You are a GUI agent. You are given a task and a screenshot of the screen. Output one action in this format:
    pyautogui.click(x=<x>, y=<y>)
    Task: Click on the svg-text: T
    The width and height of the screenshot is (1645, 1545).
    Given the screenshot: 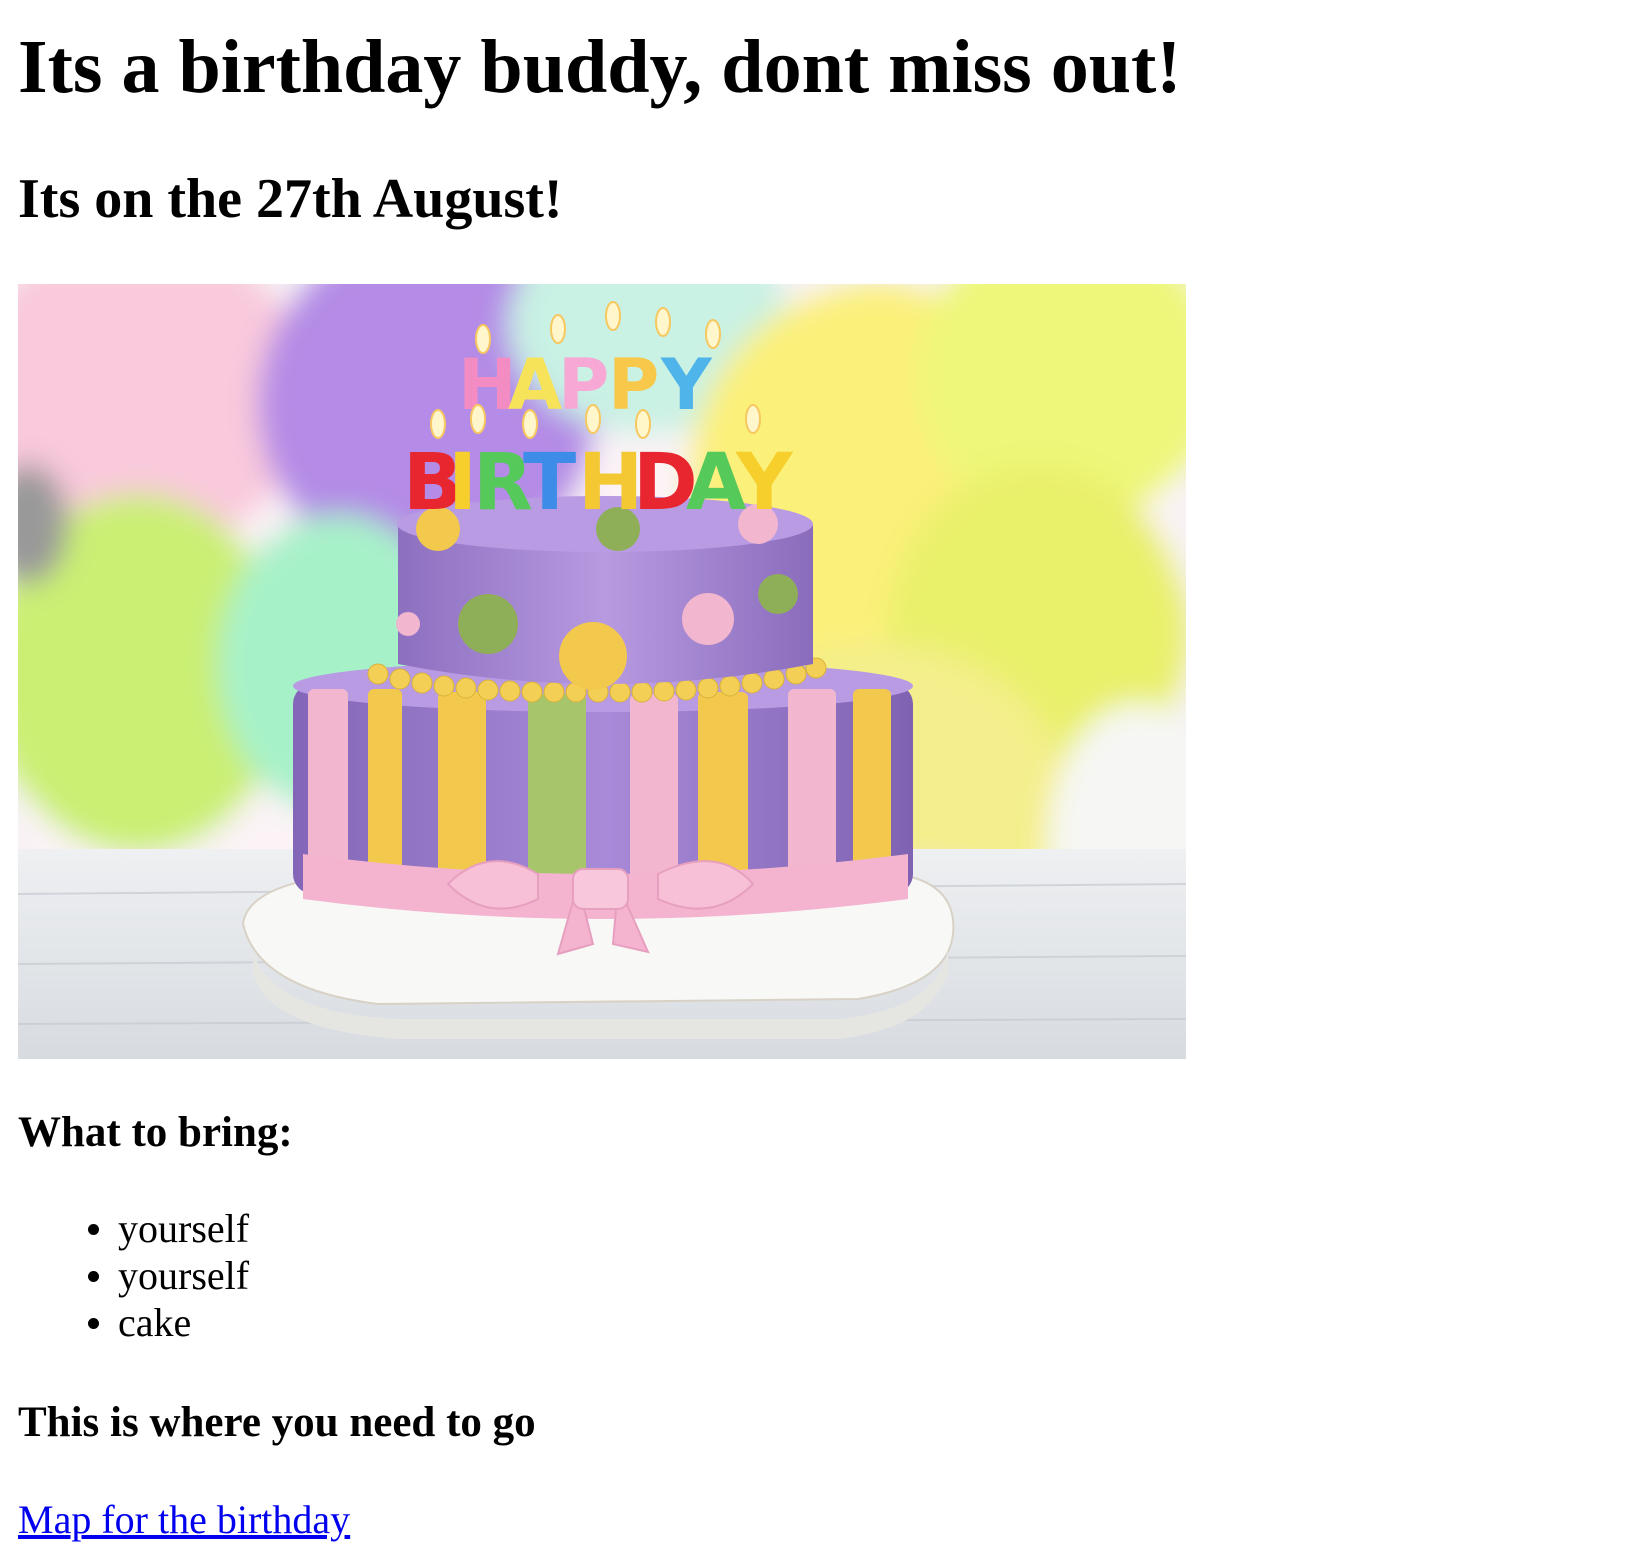 What is the action you would take?
    pyautogui.click(x=549, y=483)
    